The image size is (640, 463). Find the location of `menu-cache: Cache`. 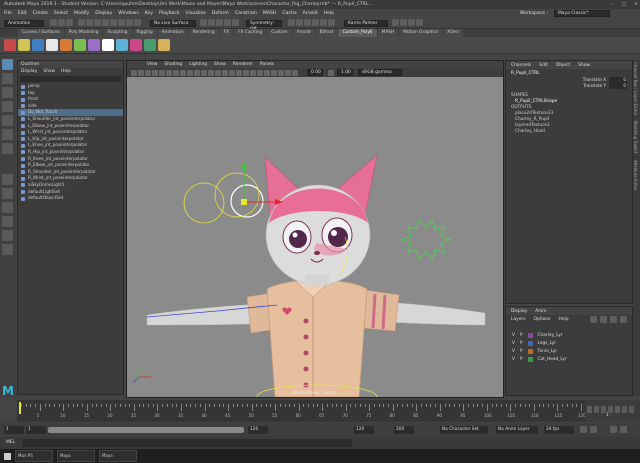

menu-cache: Cache is located at coordinates (289, 13).